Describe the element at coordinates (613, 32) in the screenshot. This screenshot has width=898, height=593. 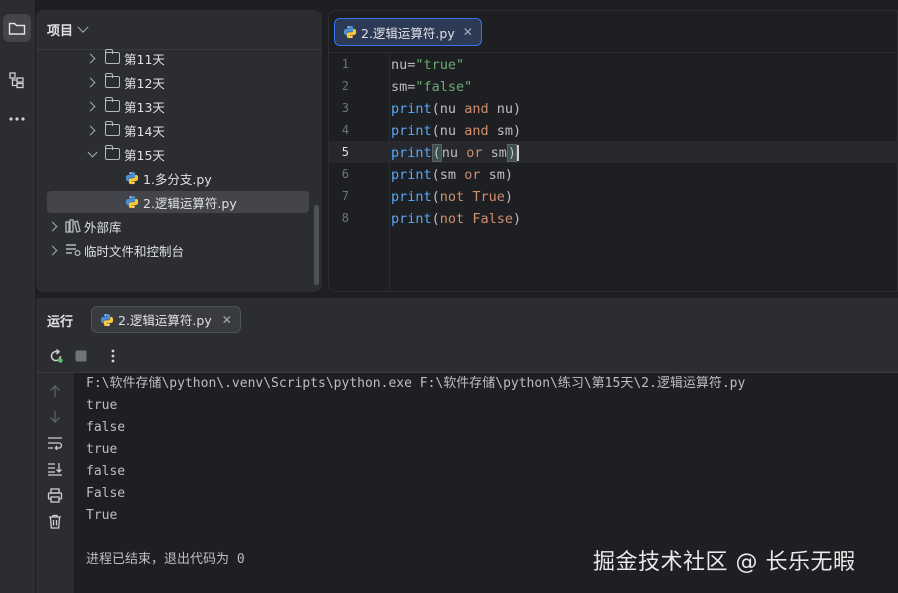
I see `editor-tab-bar: 2.逻辑运算符.py ✕` at that location.